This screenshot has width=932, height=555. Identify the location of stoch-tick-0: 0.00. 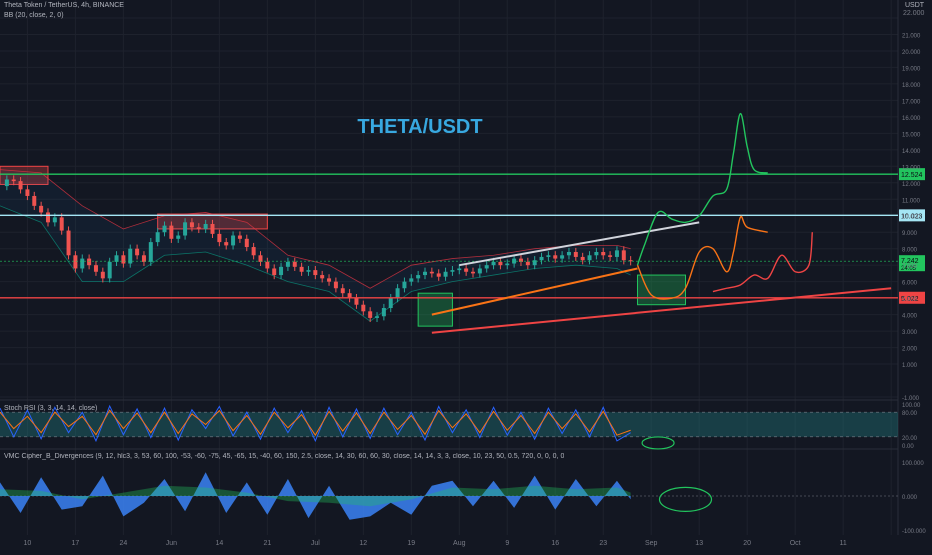
(908, 447).